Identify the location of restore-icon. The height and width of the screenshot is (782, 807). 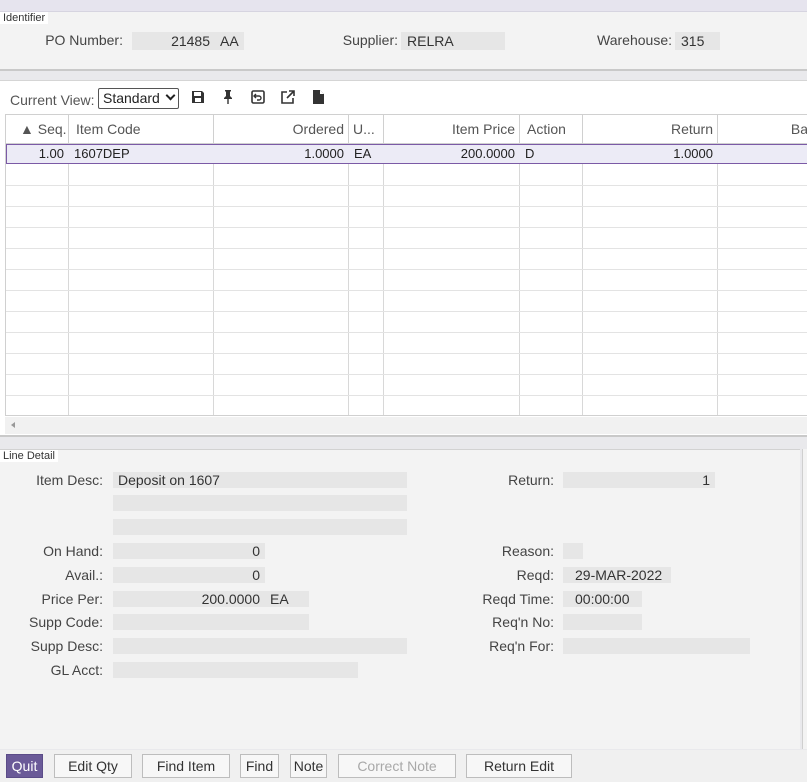
(258, 97).